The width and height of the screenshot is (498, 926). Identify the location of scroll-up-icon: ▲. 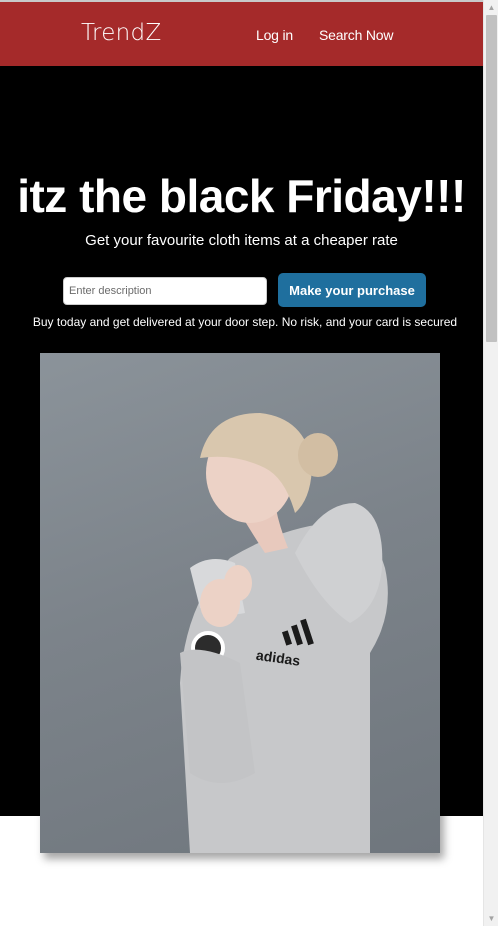
(491, 7).